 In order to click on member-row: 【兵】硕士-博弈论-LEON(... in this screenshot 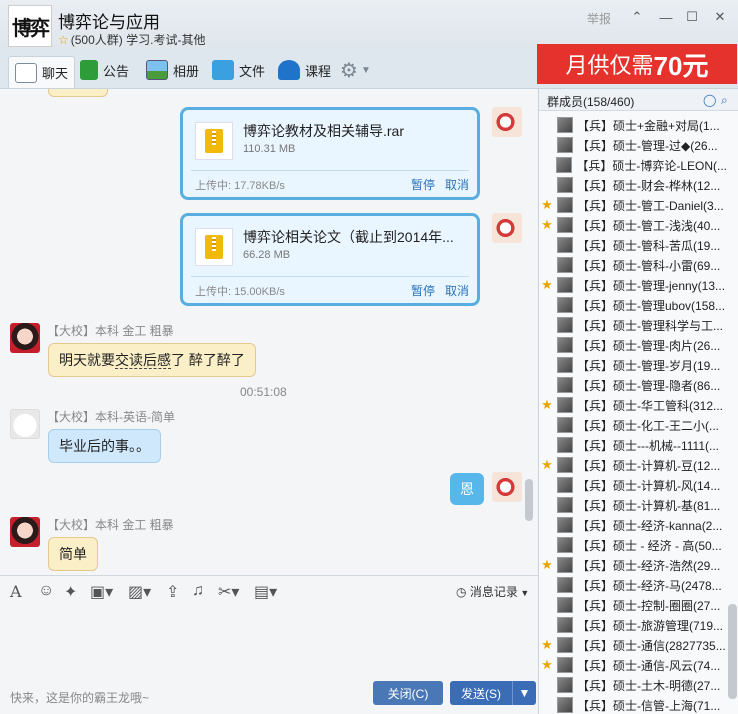, I will do `click(633, 165)`.